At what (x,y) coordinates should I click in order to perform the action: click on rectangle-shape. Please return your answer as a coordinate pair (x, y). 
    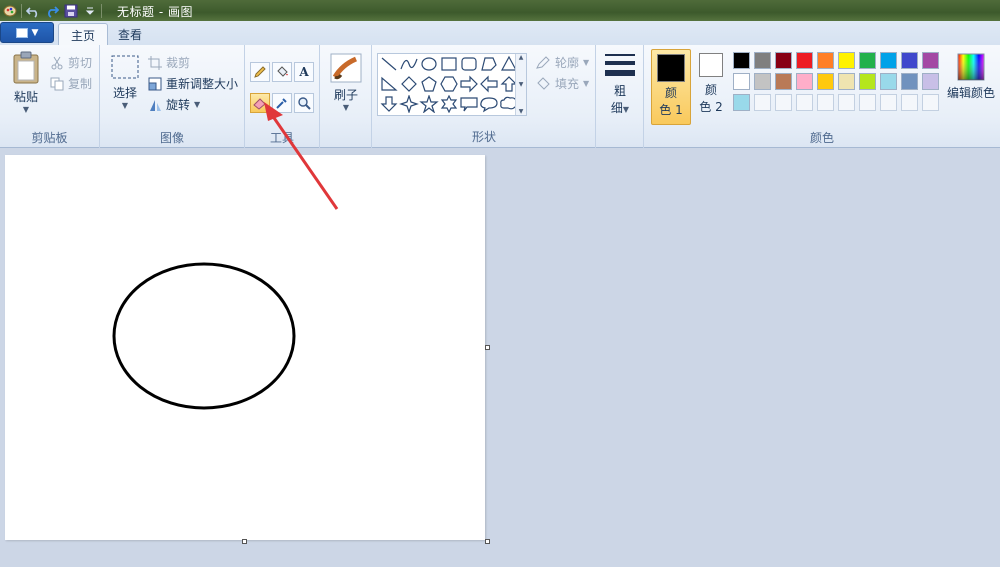
    Looking at the image, I should click on (449, 64).